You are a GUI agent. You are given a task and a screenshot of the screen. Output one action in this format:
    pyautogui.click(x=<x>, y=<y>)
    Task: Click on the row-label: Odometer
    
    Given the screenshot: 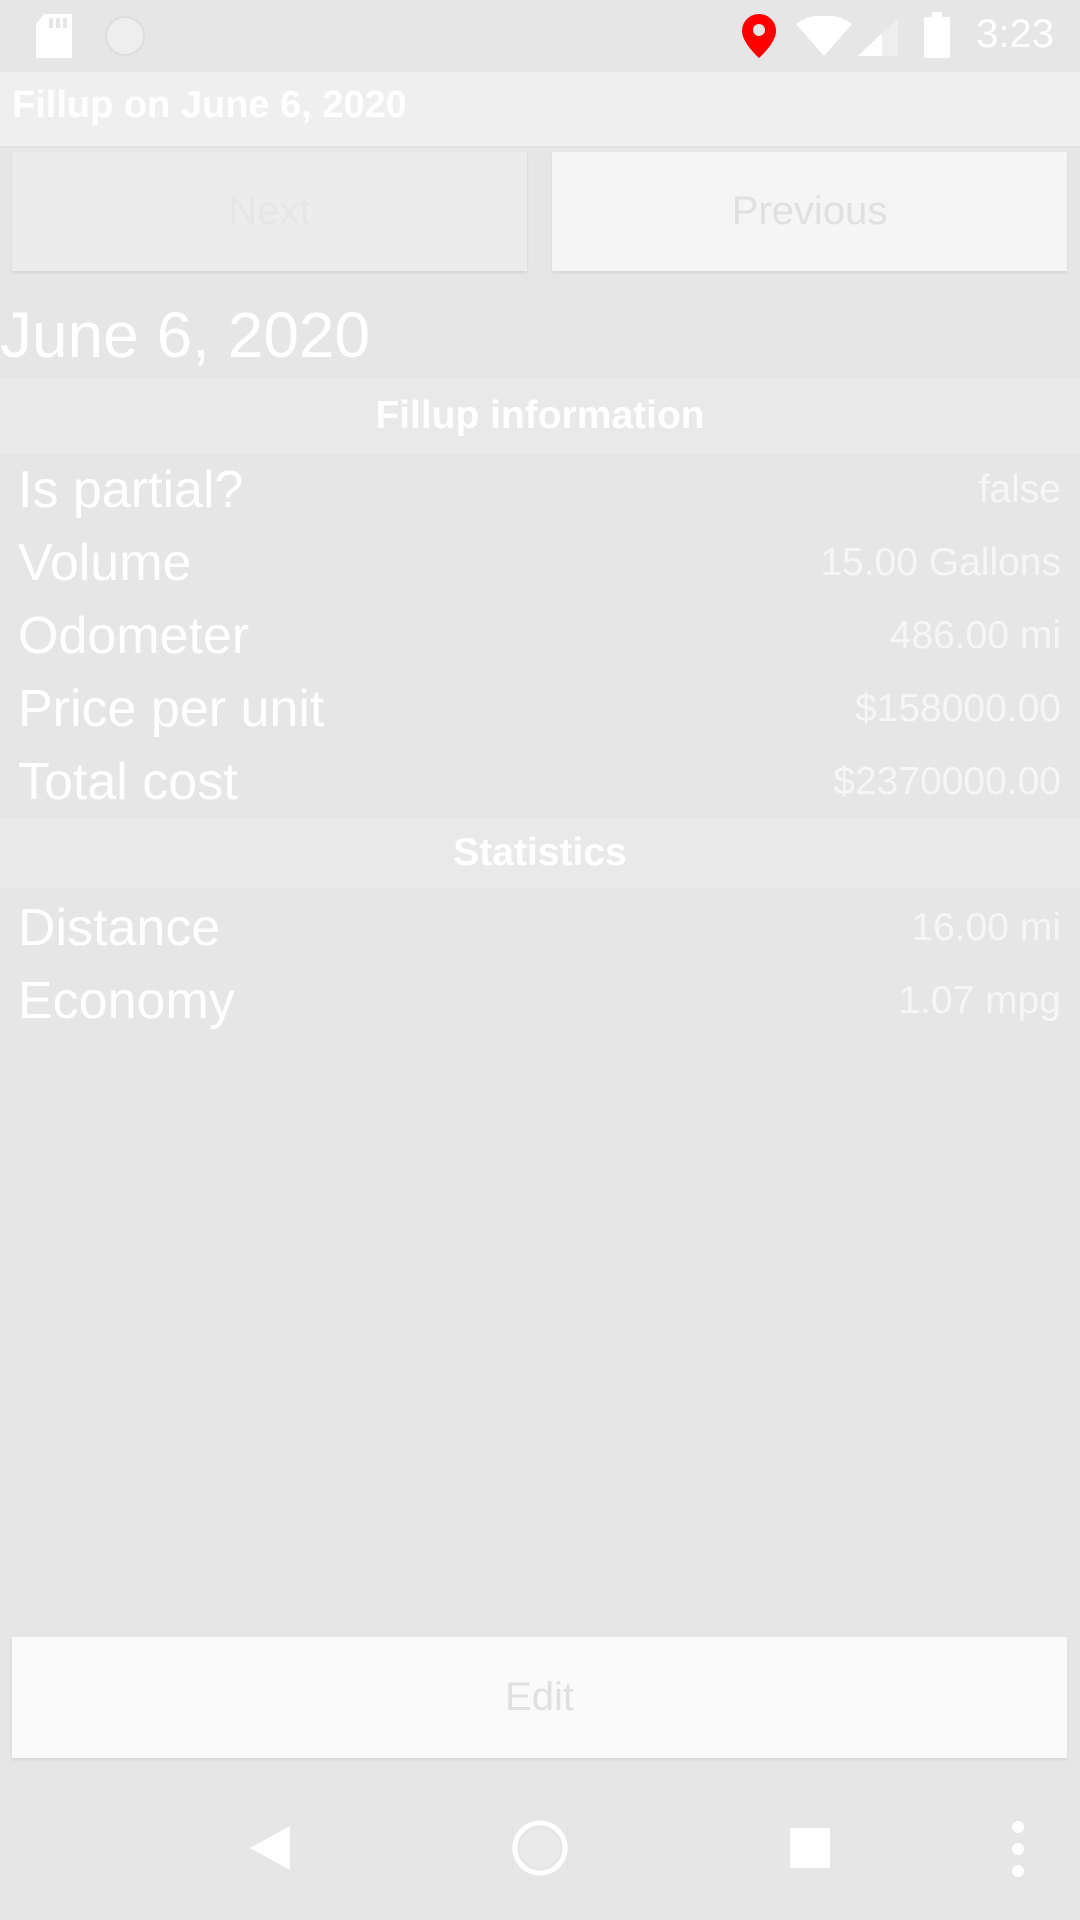 What is the action you would take?
    pyautogui.click(x=134, y=636)
    